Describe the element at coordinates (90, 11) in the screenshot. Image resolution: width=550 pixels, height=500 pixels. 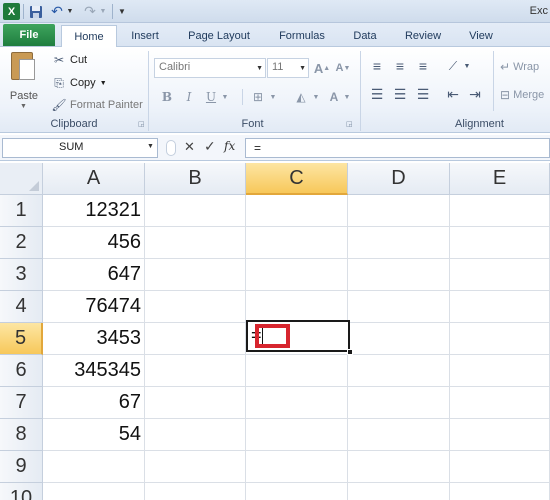
I see `redo-icon: ↷` at that location.